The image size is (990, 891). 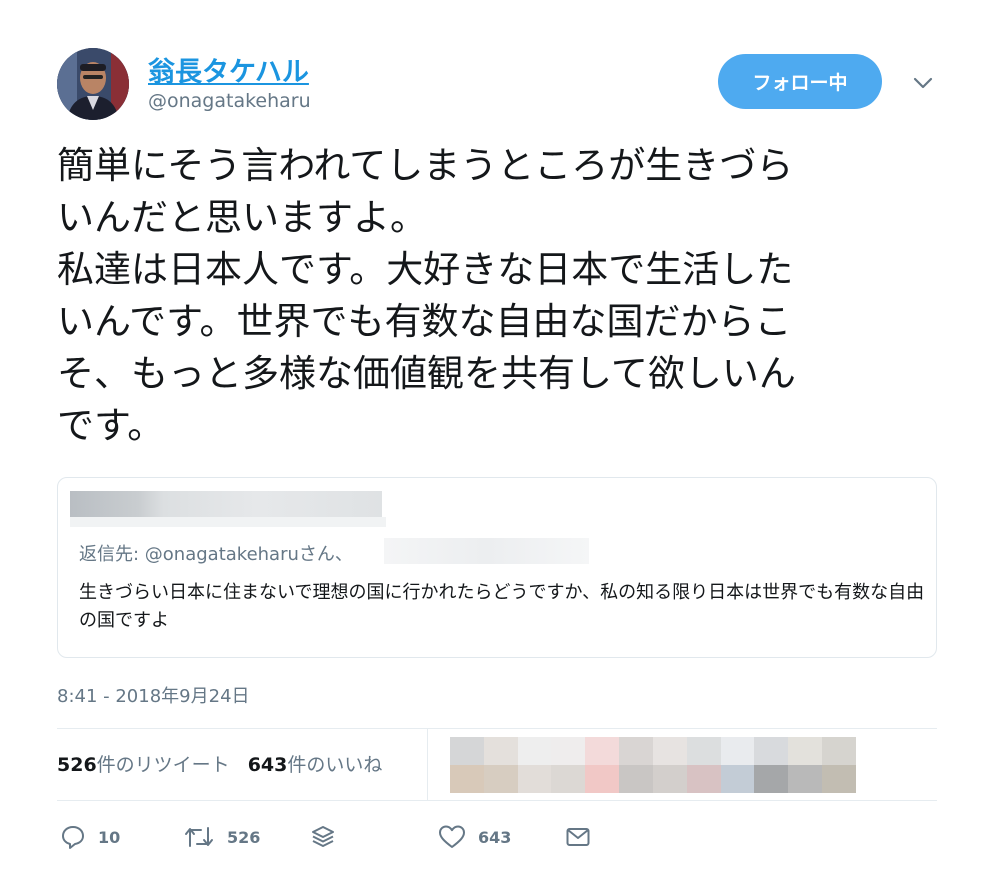 I want to click on tweet-line: そ、もっと多様な価値観を共有して欲しいん, so click(x=426, y=373).